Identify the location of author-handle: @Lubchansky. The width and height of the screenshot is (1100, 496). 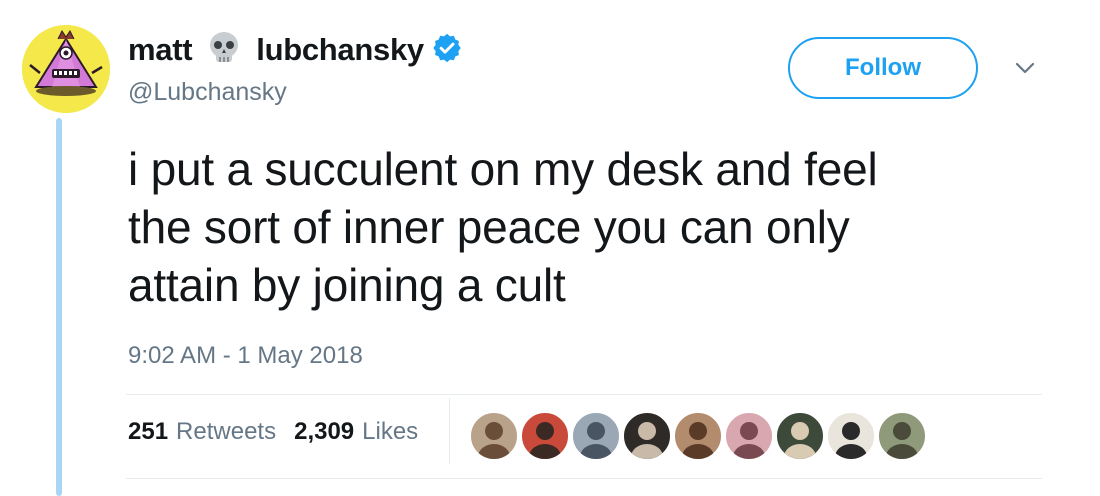
(207, 92).